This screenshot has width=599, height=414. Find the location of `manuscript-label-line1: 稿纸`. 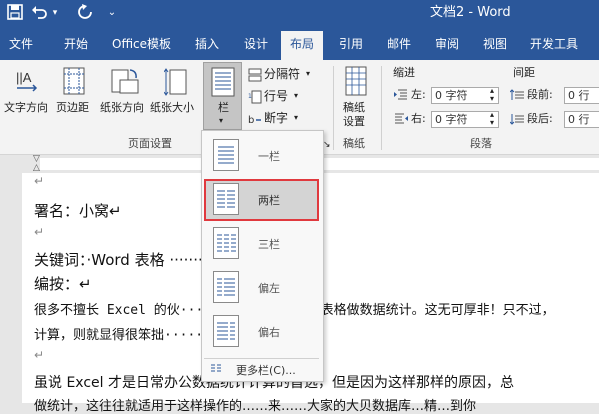

manuscript-label-line1: 稿纸 is located at coordinates (354, 107).